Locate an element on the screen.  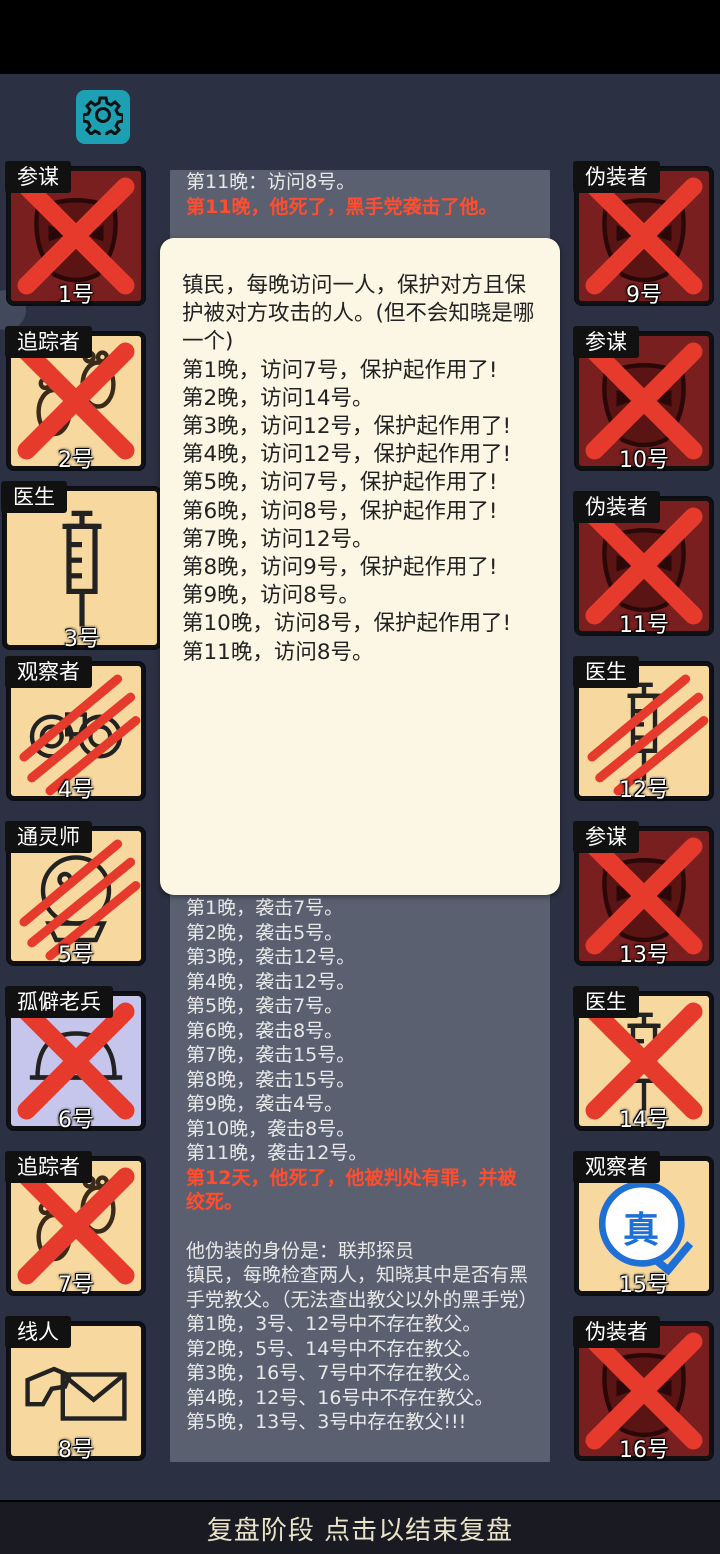
player-tile-3: 医生 3号 is located at coordinates (80, 566).